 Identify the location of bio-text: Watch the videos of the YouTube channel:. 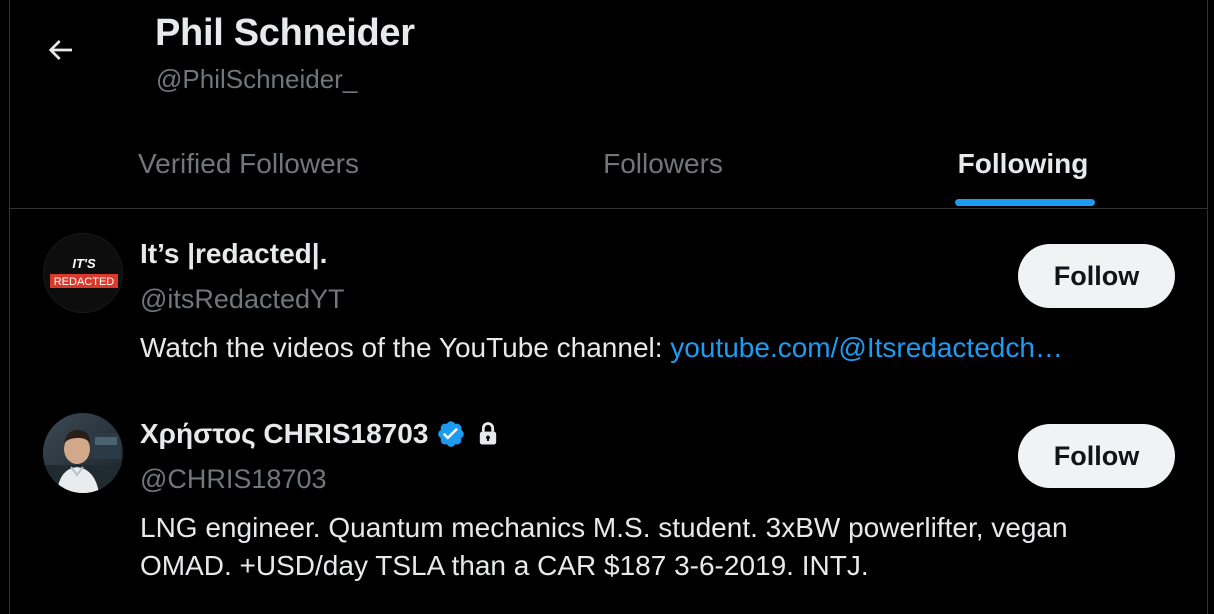
(405, 347).